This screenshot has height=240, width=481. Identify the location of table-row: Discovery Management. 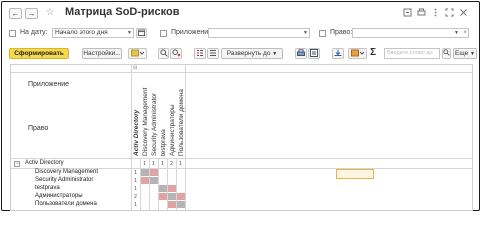
(66, 172).